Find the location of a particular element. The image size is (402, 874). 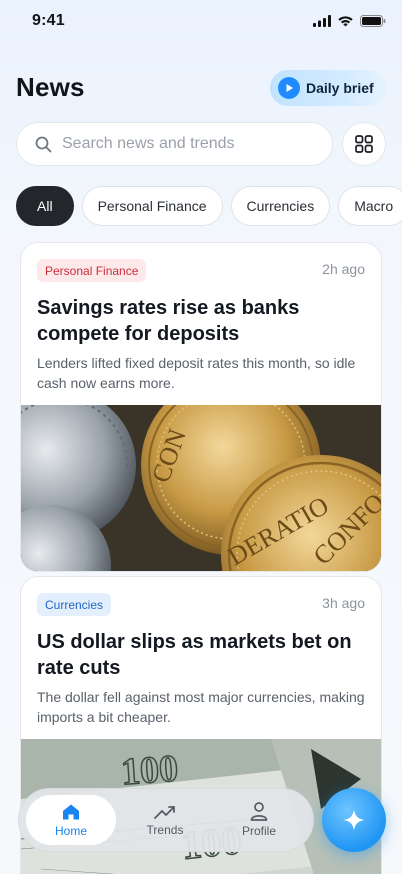

chip-personal-finance: Personal Finance is located at coordinates (152, 206).